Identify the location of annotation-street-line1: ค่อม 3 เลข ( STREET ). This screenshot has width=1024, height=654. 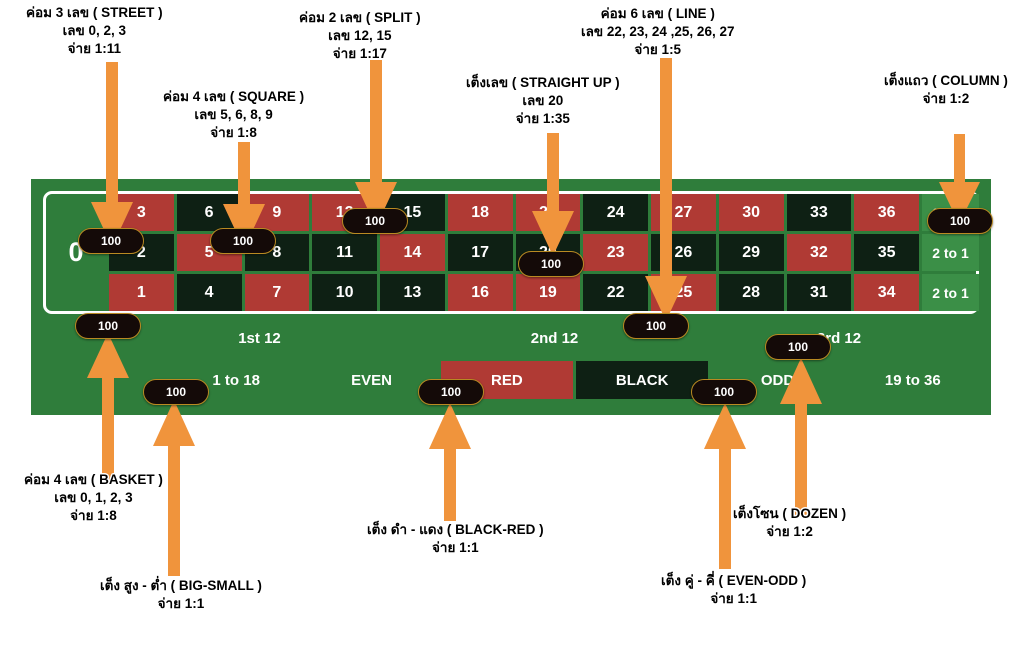
(94, 12).